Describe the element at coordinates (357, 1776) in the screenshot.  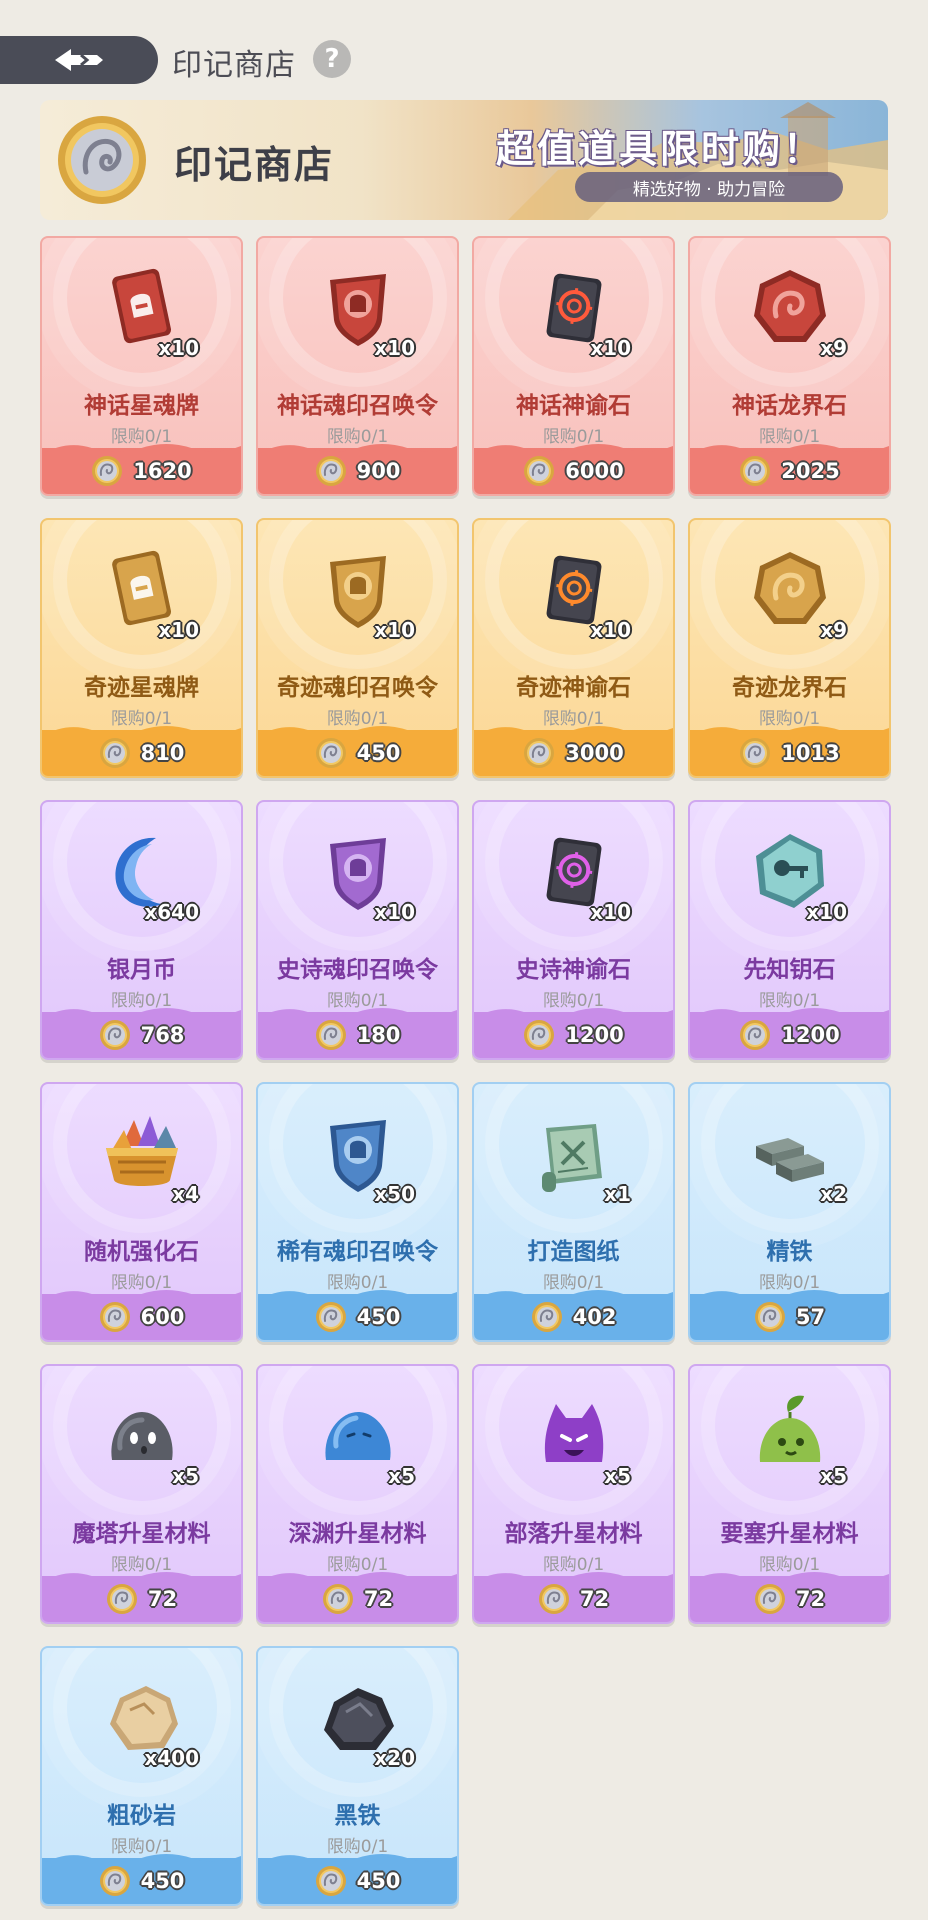
I see `shop-item-card: x20 黑铁 限购0/1 450` at that location.